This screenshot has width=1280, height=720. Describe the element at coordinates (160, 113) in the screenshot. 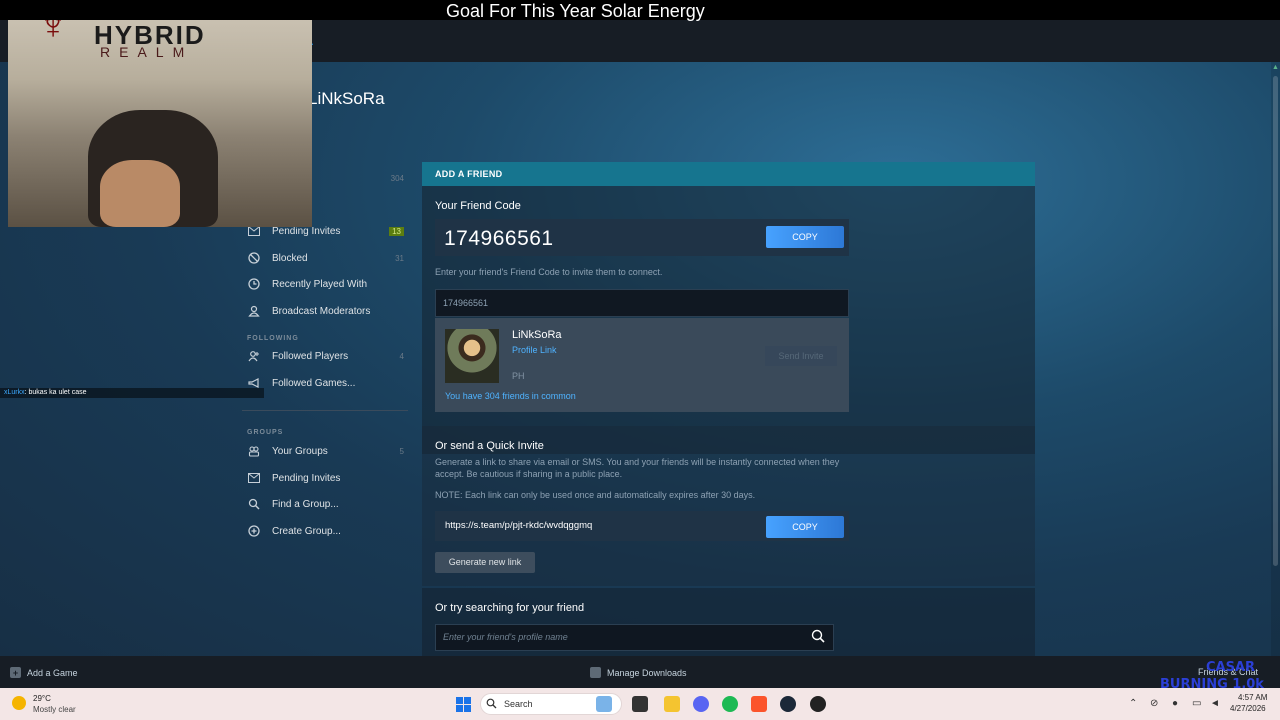

I see `webcam-overlay: ♆ HYBRID REALM` at that location.